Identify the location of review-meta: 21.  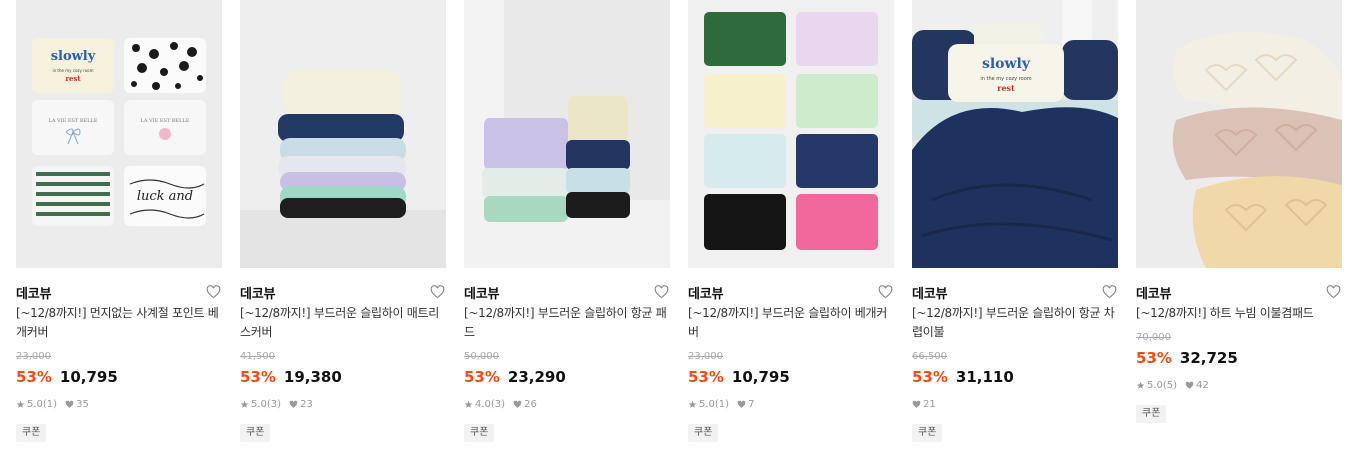
(928, 404).